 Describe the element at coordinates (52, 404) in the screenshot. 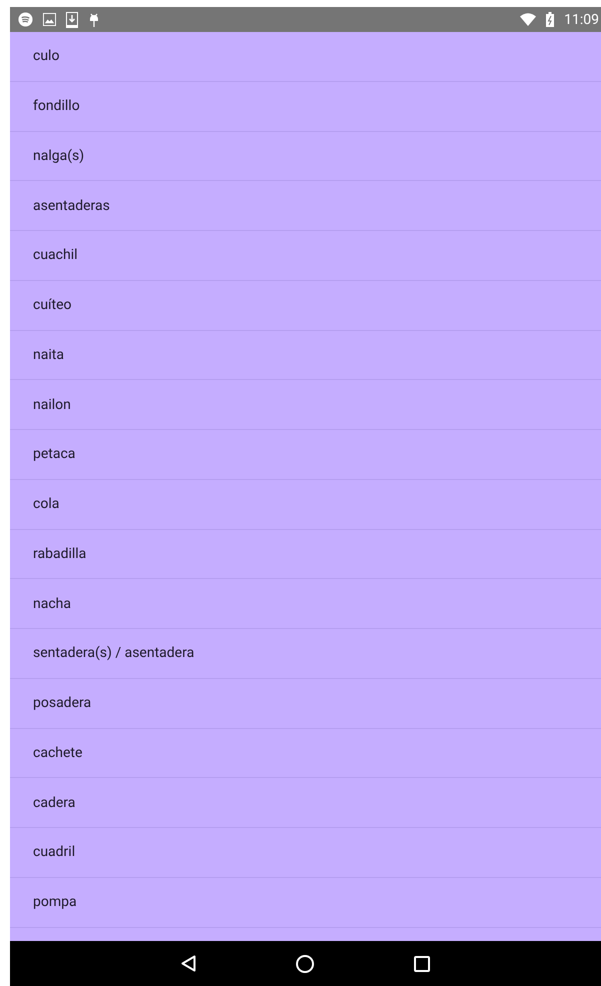

I see `list-item: nailon` at that location.